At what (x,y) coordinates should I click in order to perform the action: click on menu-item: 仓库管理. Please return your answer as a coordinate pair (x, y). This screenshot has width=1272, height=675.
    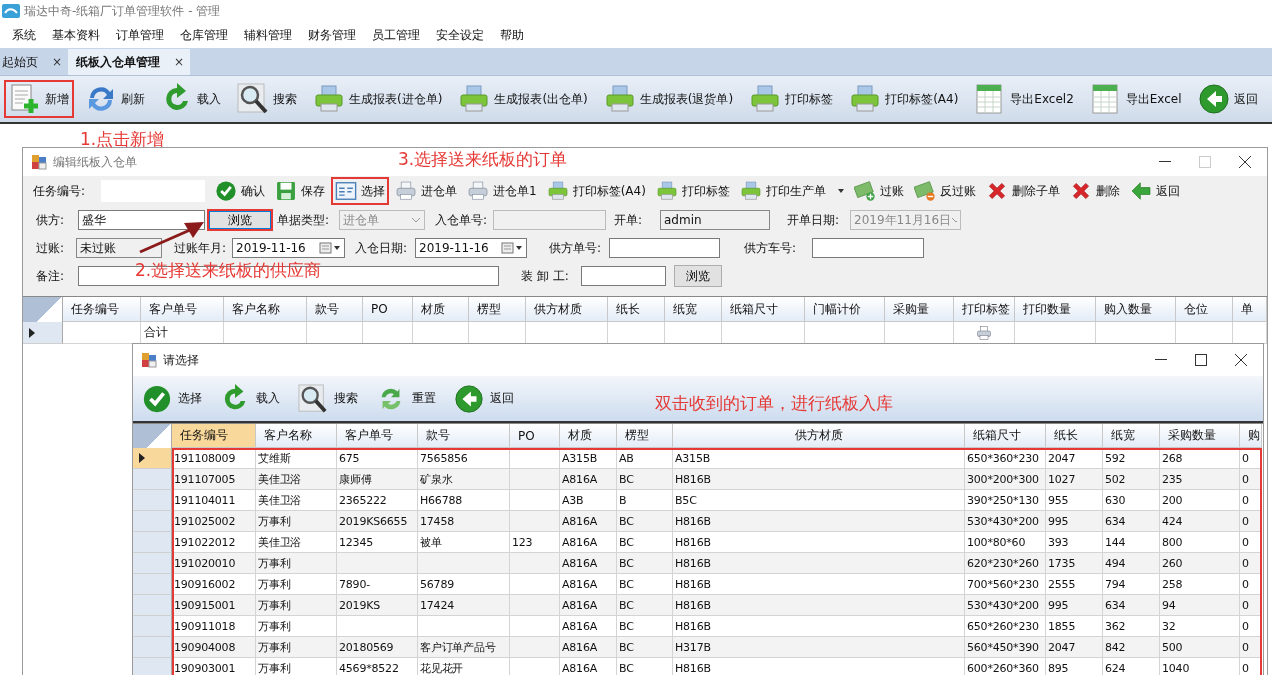
    Looking at the image, I should click on (204, 35).